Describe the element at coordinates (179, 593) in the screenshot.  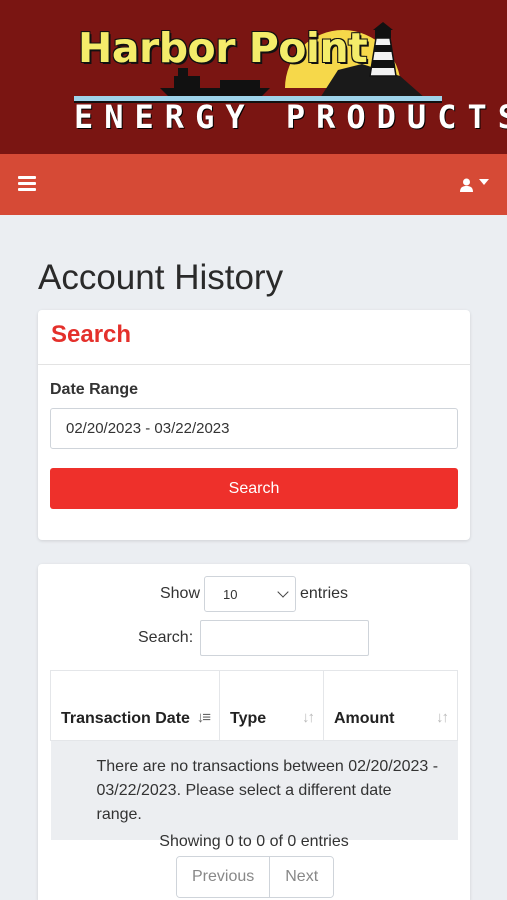
I see `show-label: Show` at that location.